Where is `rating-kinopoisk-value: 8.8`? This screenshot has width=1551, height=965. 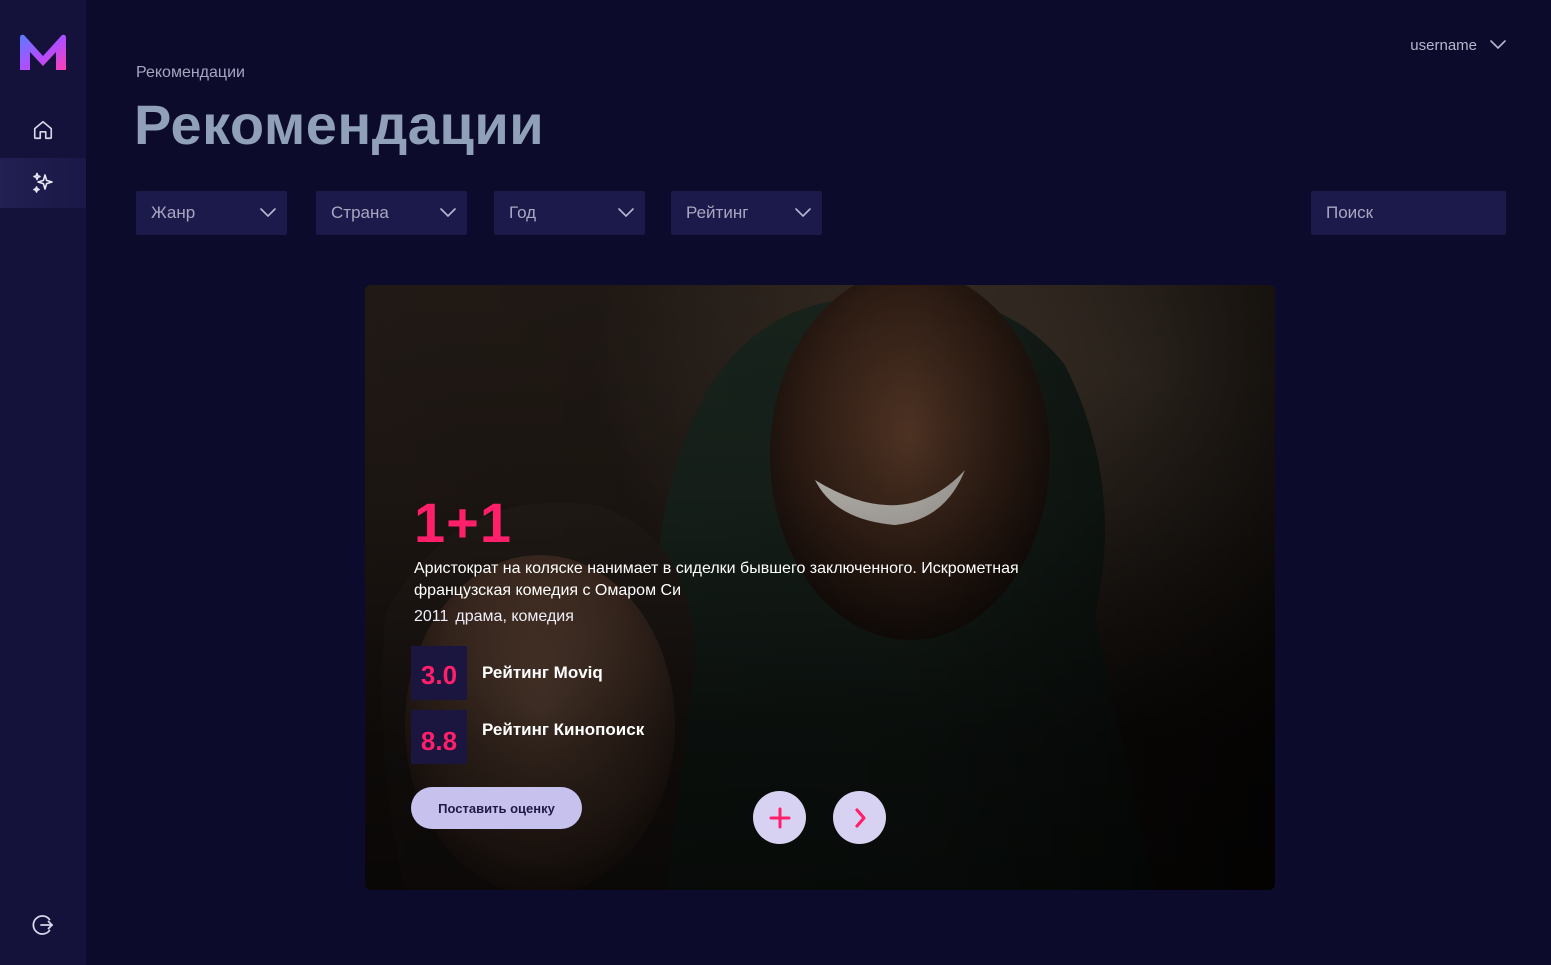 rating-kinopoisk-value: 8.8 is located at coordinates (439, 737).